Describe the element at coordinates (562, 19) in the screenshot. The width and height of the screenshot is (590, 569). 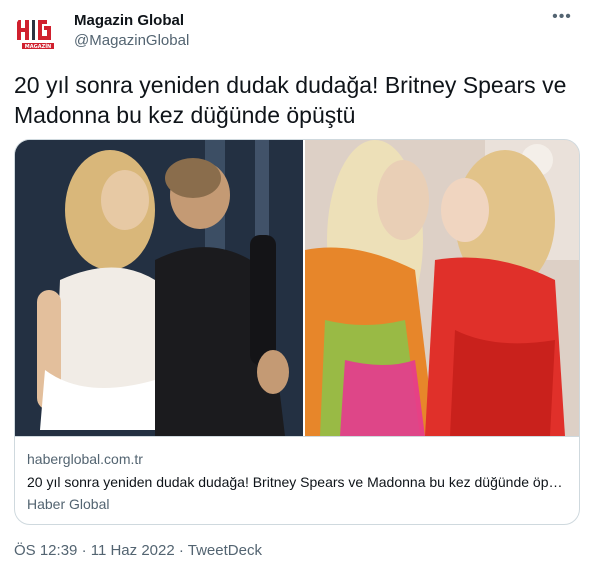
I see `more-horizontal-icon: •••` at that location.